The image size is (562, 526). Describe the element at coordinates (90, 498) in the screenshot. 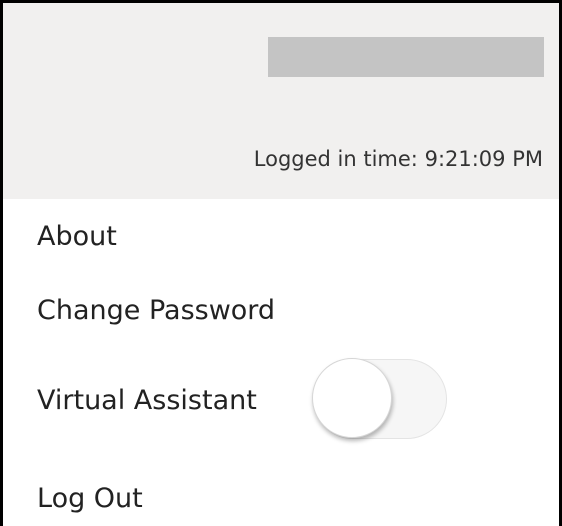

I see `menu-item-log-out: Log Out` at that location.